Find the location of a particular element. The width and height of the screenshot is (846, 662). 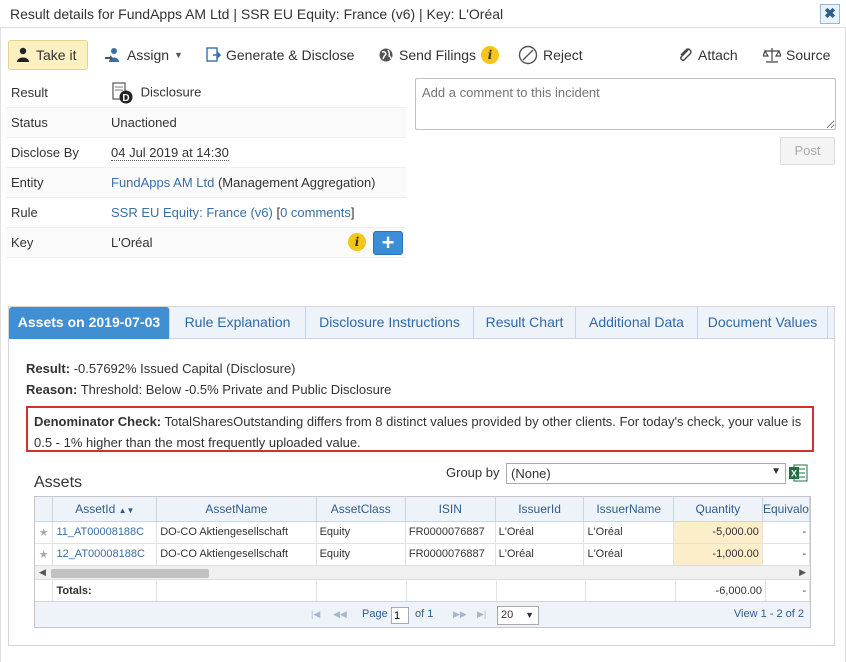

source-label: Source is located at coordinates (808, 55).